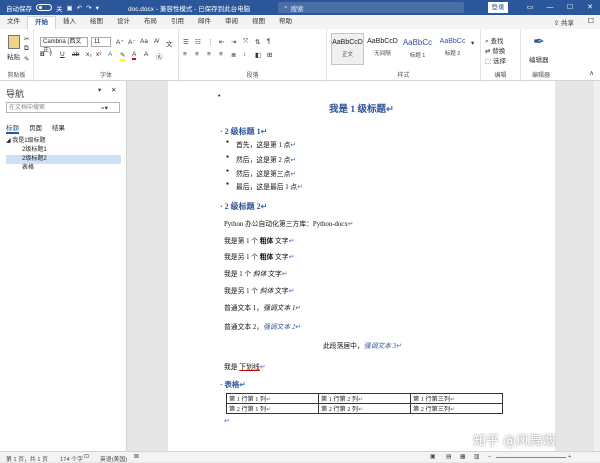 The image size is (600, 463). What do you see at coordinates (569, 457) in the screenshot?
I see `zoom-in-icon: +` at bounding box center [569, 457].